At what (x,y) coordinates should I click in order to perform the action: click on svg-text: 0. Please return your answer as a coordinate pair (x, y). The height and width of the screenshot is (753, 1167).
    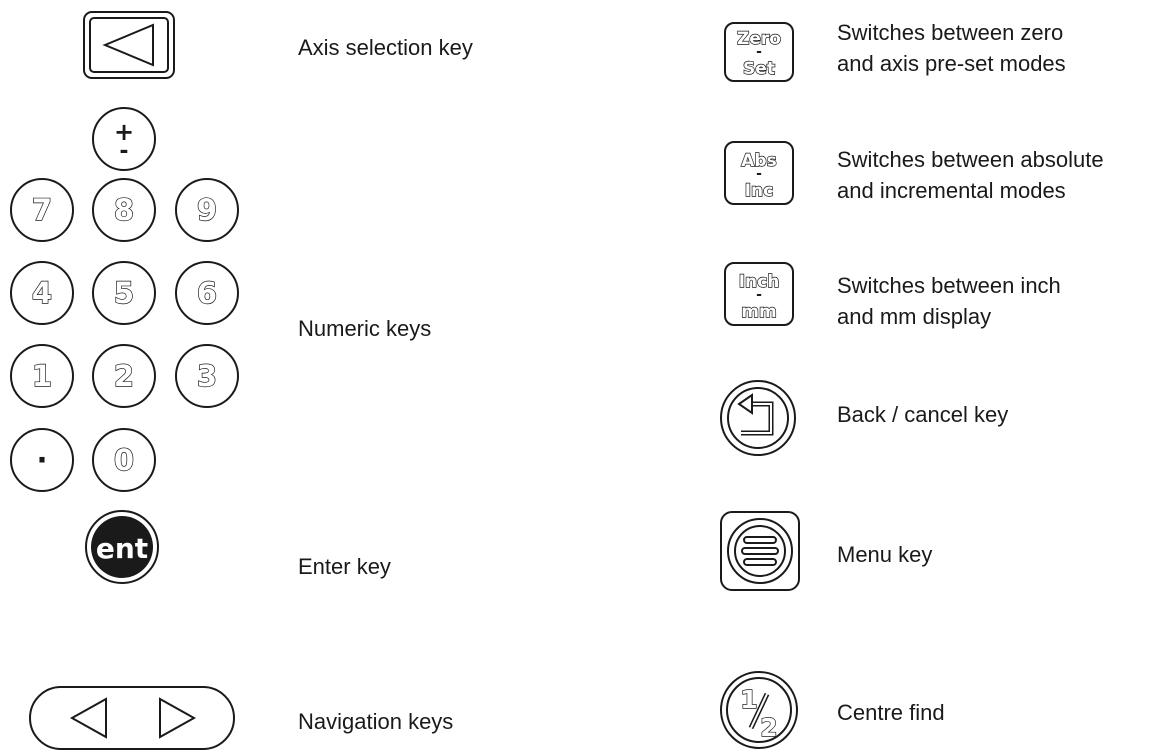
    Looking at the image, I should click on (124, 460).